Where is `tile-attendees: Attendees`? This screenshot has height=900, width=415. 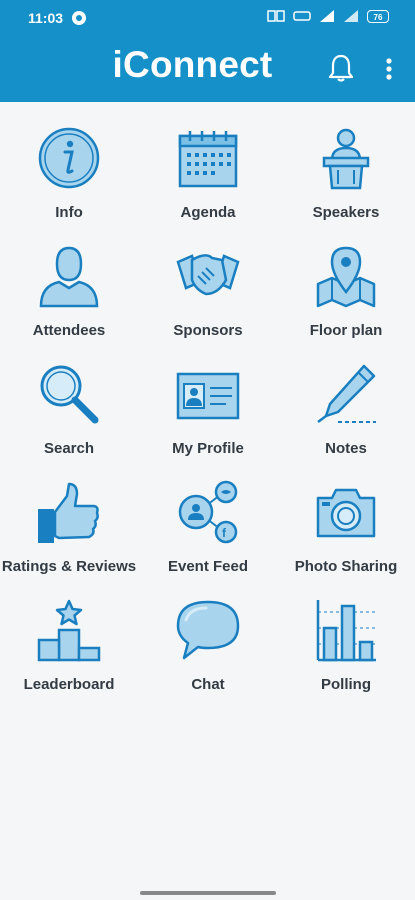 tile-attendees: Attendees is located at coordinates (69, 293).